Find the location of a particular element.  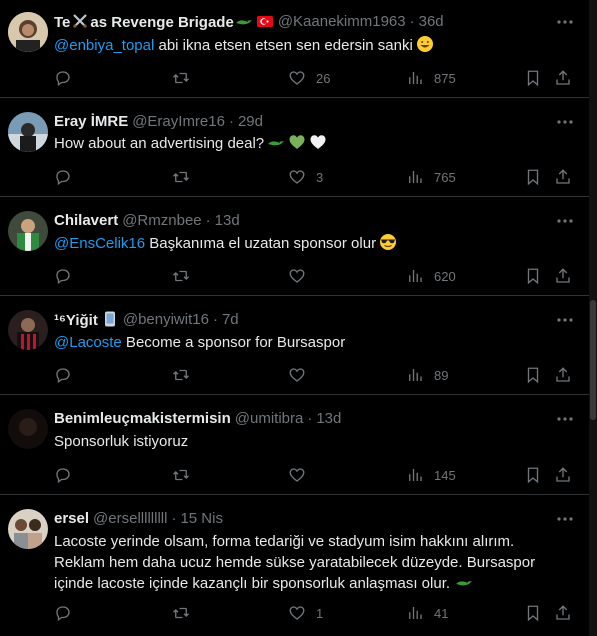

user-handle: @ErayImre16 is located at coordinates (178, 122).